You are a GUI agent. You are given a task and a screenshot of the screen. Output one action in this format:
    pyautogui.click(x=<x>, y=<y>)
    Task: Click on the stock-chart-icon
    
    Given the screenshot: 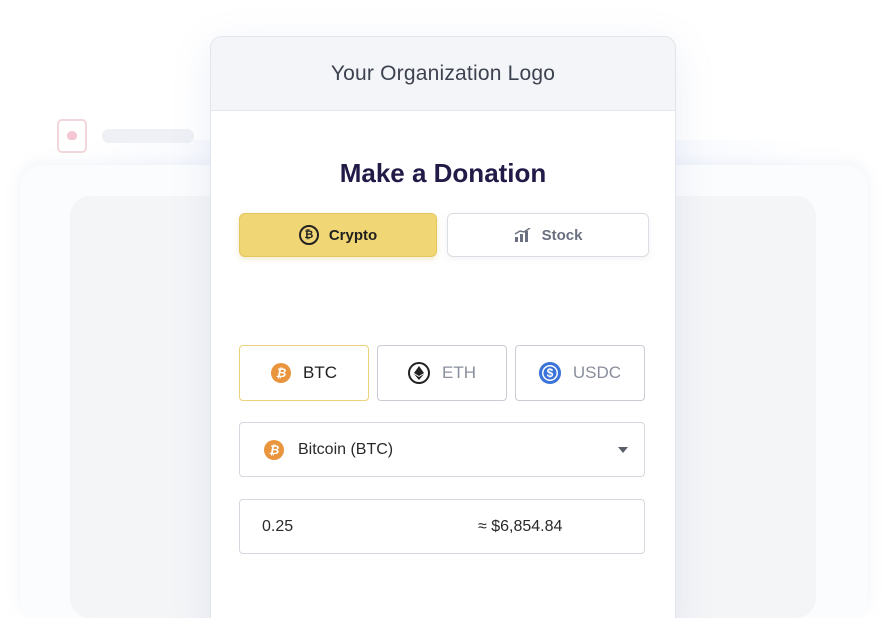 What is the action you would take?
    pyautogui.click(x=523, y=235)
    